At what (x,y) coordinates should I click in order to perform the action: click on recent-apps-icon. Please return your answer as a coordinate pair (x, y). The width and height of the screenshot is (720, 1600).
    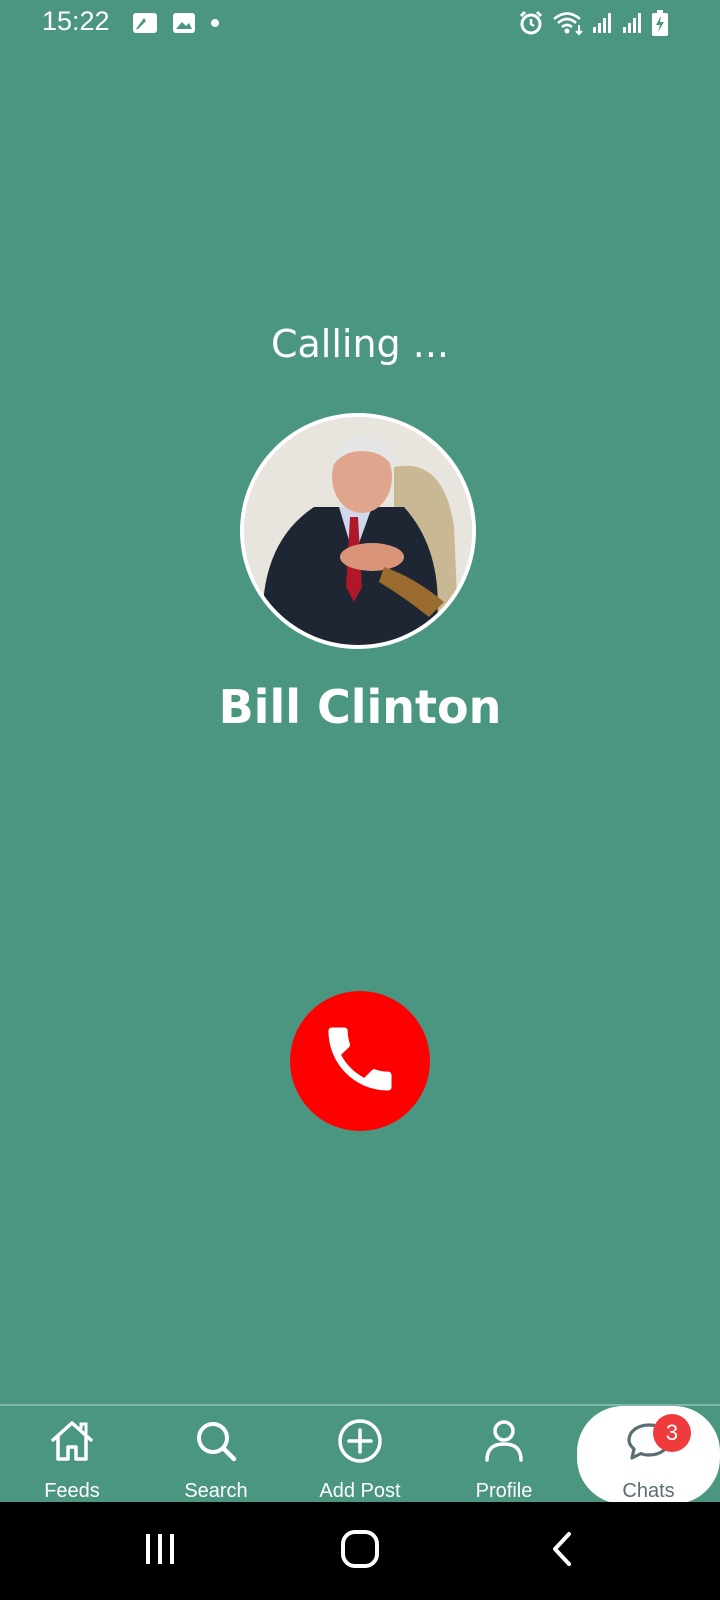
    Looking at the image, I should click on (160, 1551).